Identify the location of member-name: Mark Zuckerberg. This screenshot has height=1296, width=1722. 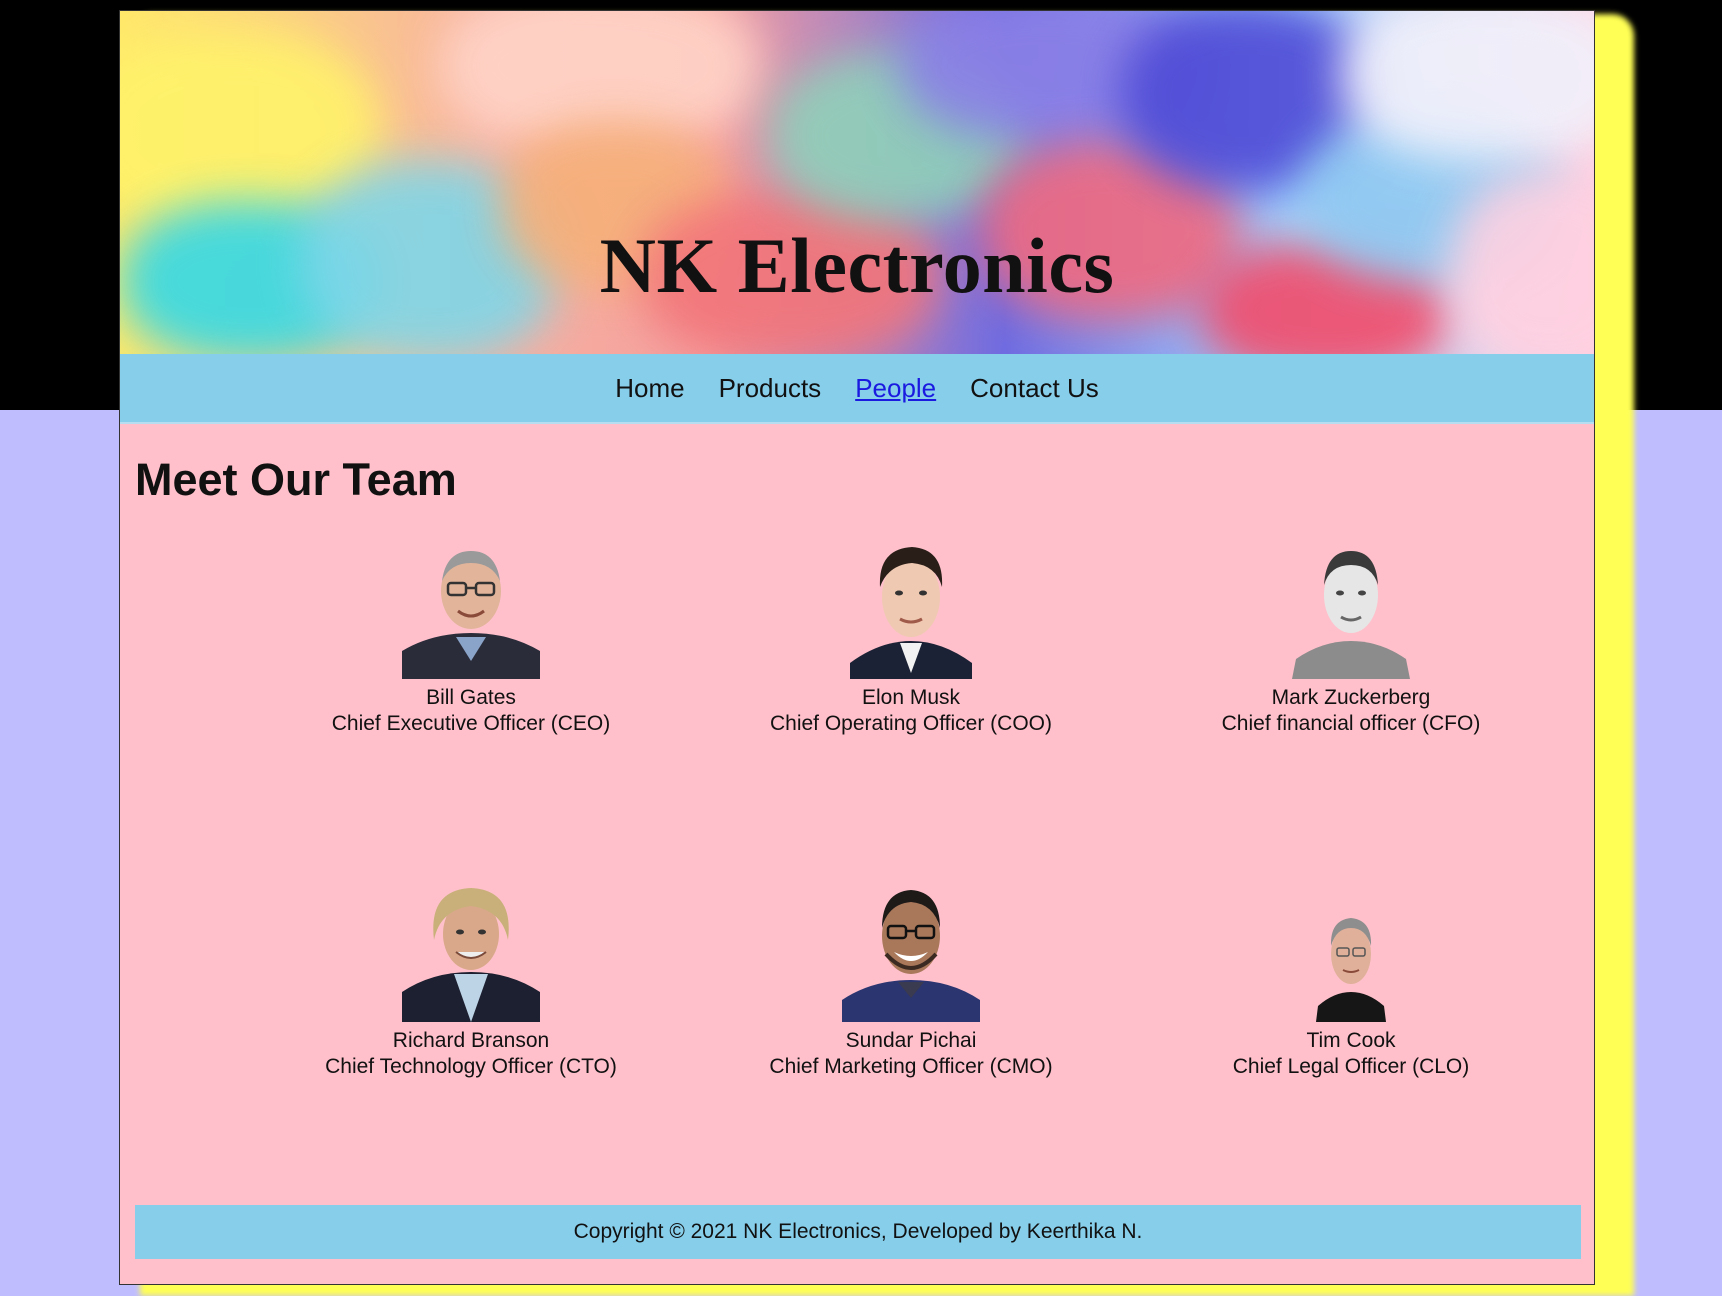
(1351, 697).